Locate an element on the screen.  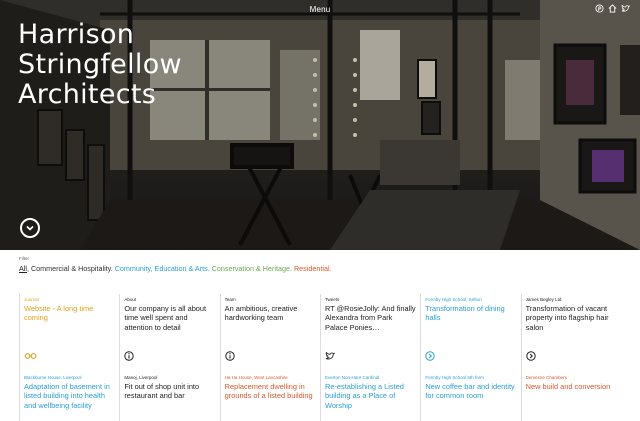
card-title: New build and conversion is located at coordinates (568, 386).